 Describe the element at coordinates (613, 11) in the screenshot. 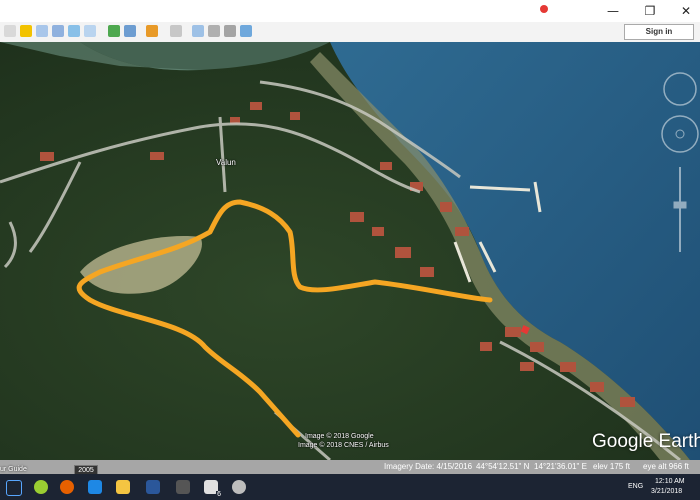

I see `minimize-button: —` at that location.